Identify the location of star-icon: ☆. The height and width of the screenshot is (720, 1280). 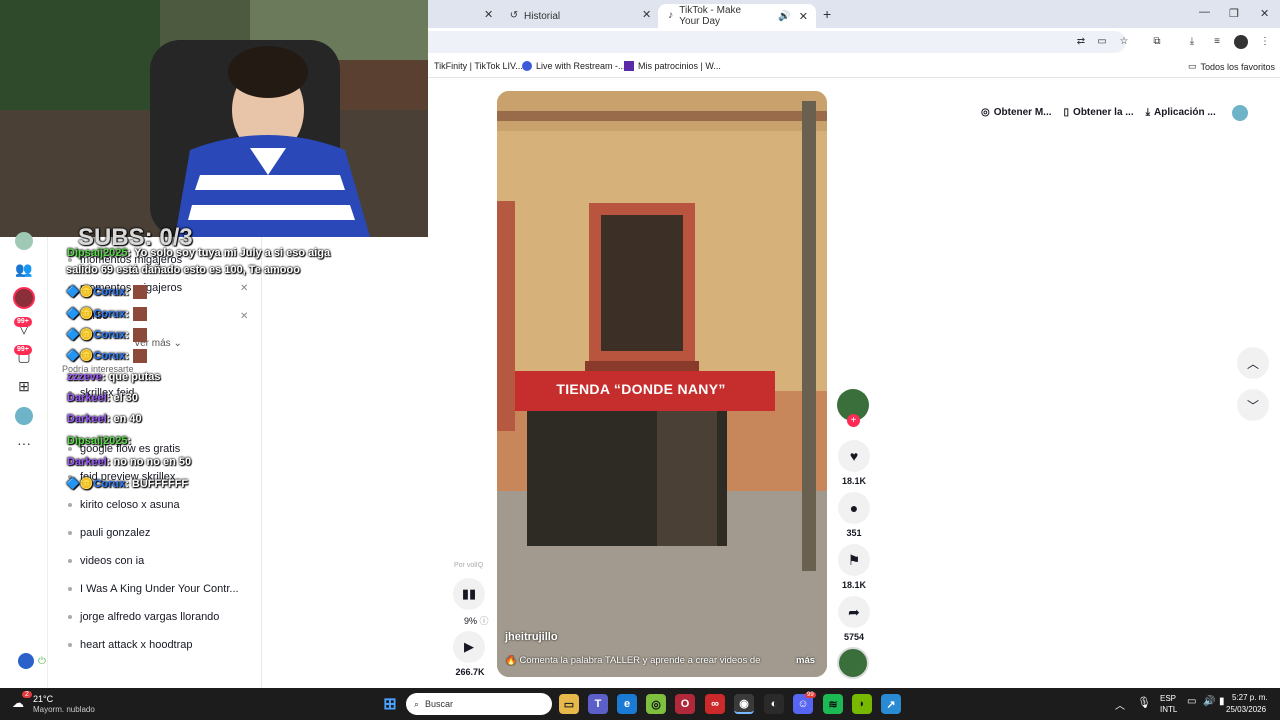
(1124, 42).